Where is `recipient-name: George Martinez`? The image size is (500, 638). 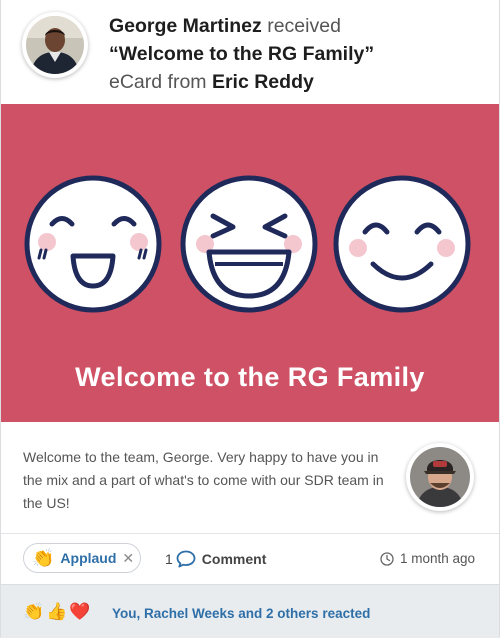
recipient-name: George Martinez is located at coordinates (185, 26).